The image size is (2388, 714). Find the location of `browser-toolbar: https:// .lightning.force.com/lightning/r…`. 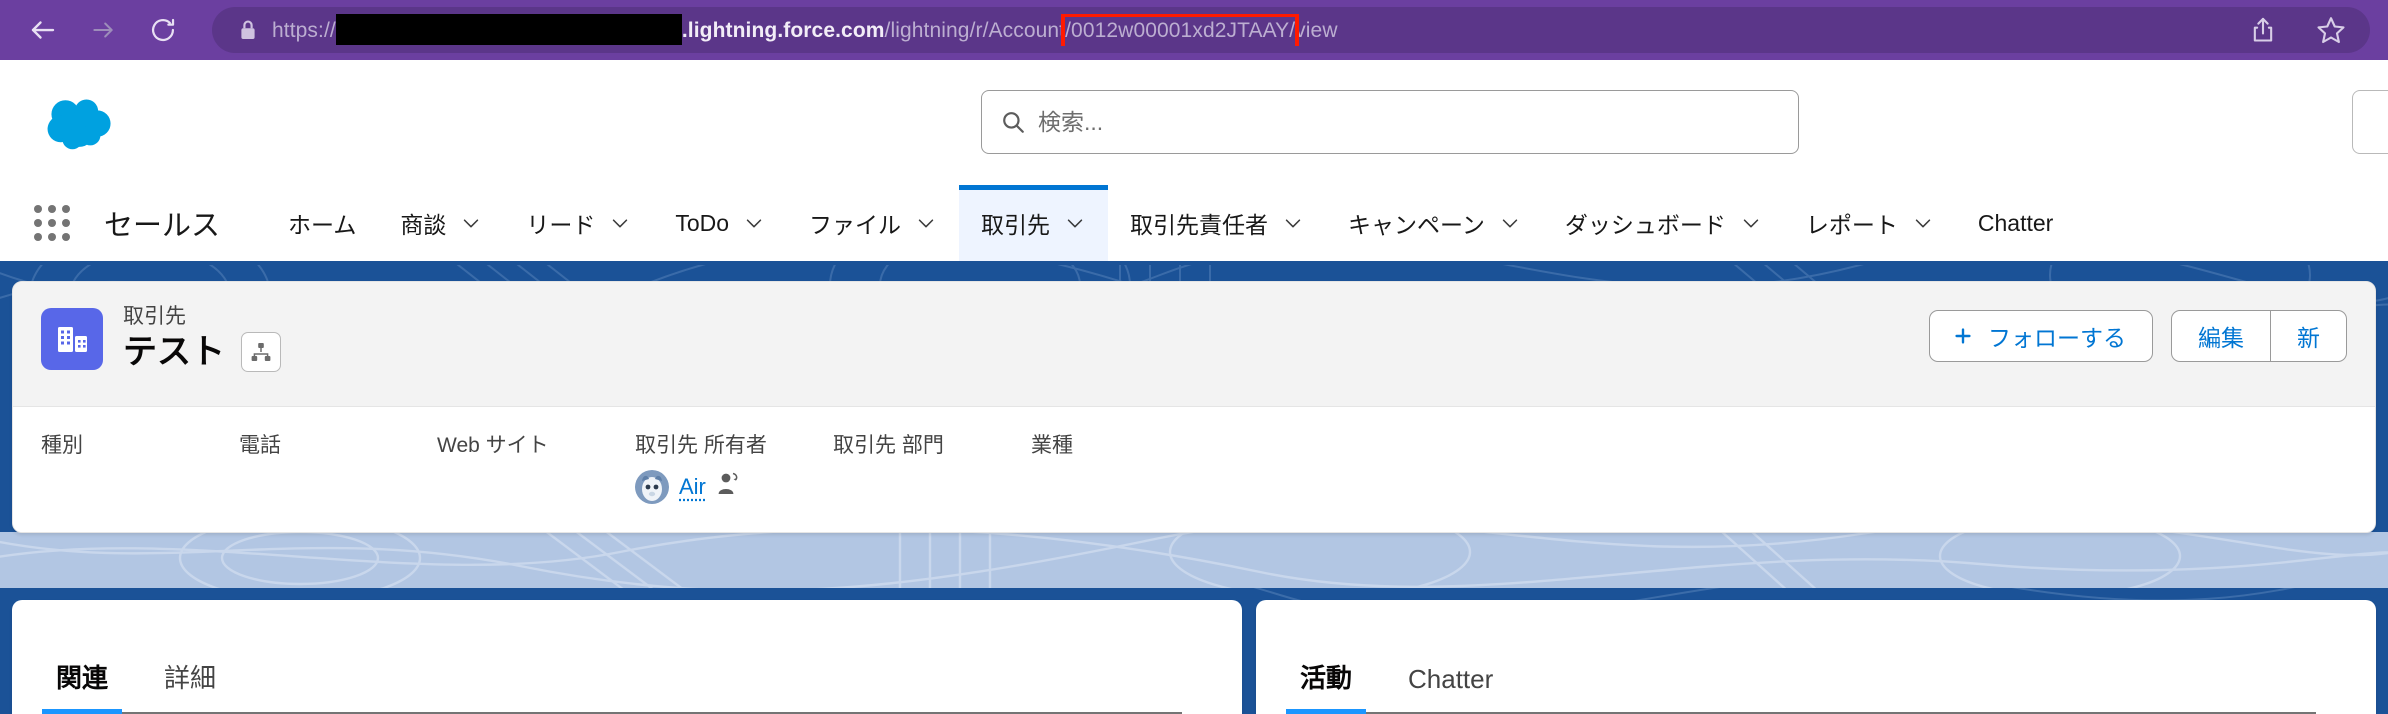

browser-toolbar: https:// .lightning.force.com/lightning/r… is located at coordinates (1194, 30).